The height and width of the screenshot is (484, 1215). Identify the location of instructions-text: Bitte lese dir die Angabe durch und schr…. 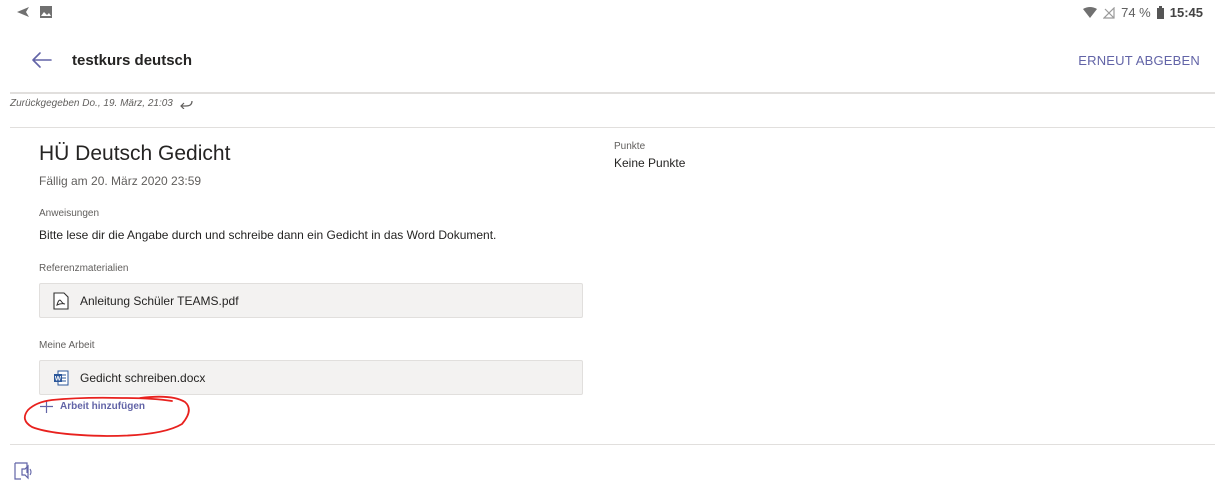
(268, 235).